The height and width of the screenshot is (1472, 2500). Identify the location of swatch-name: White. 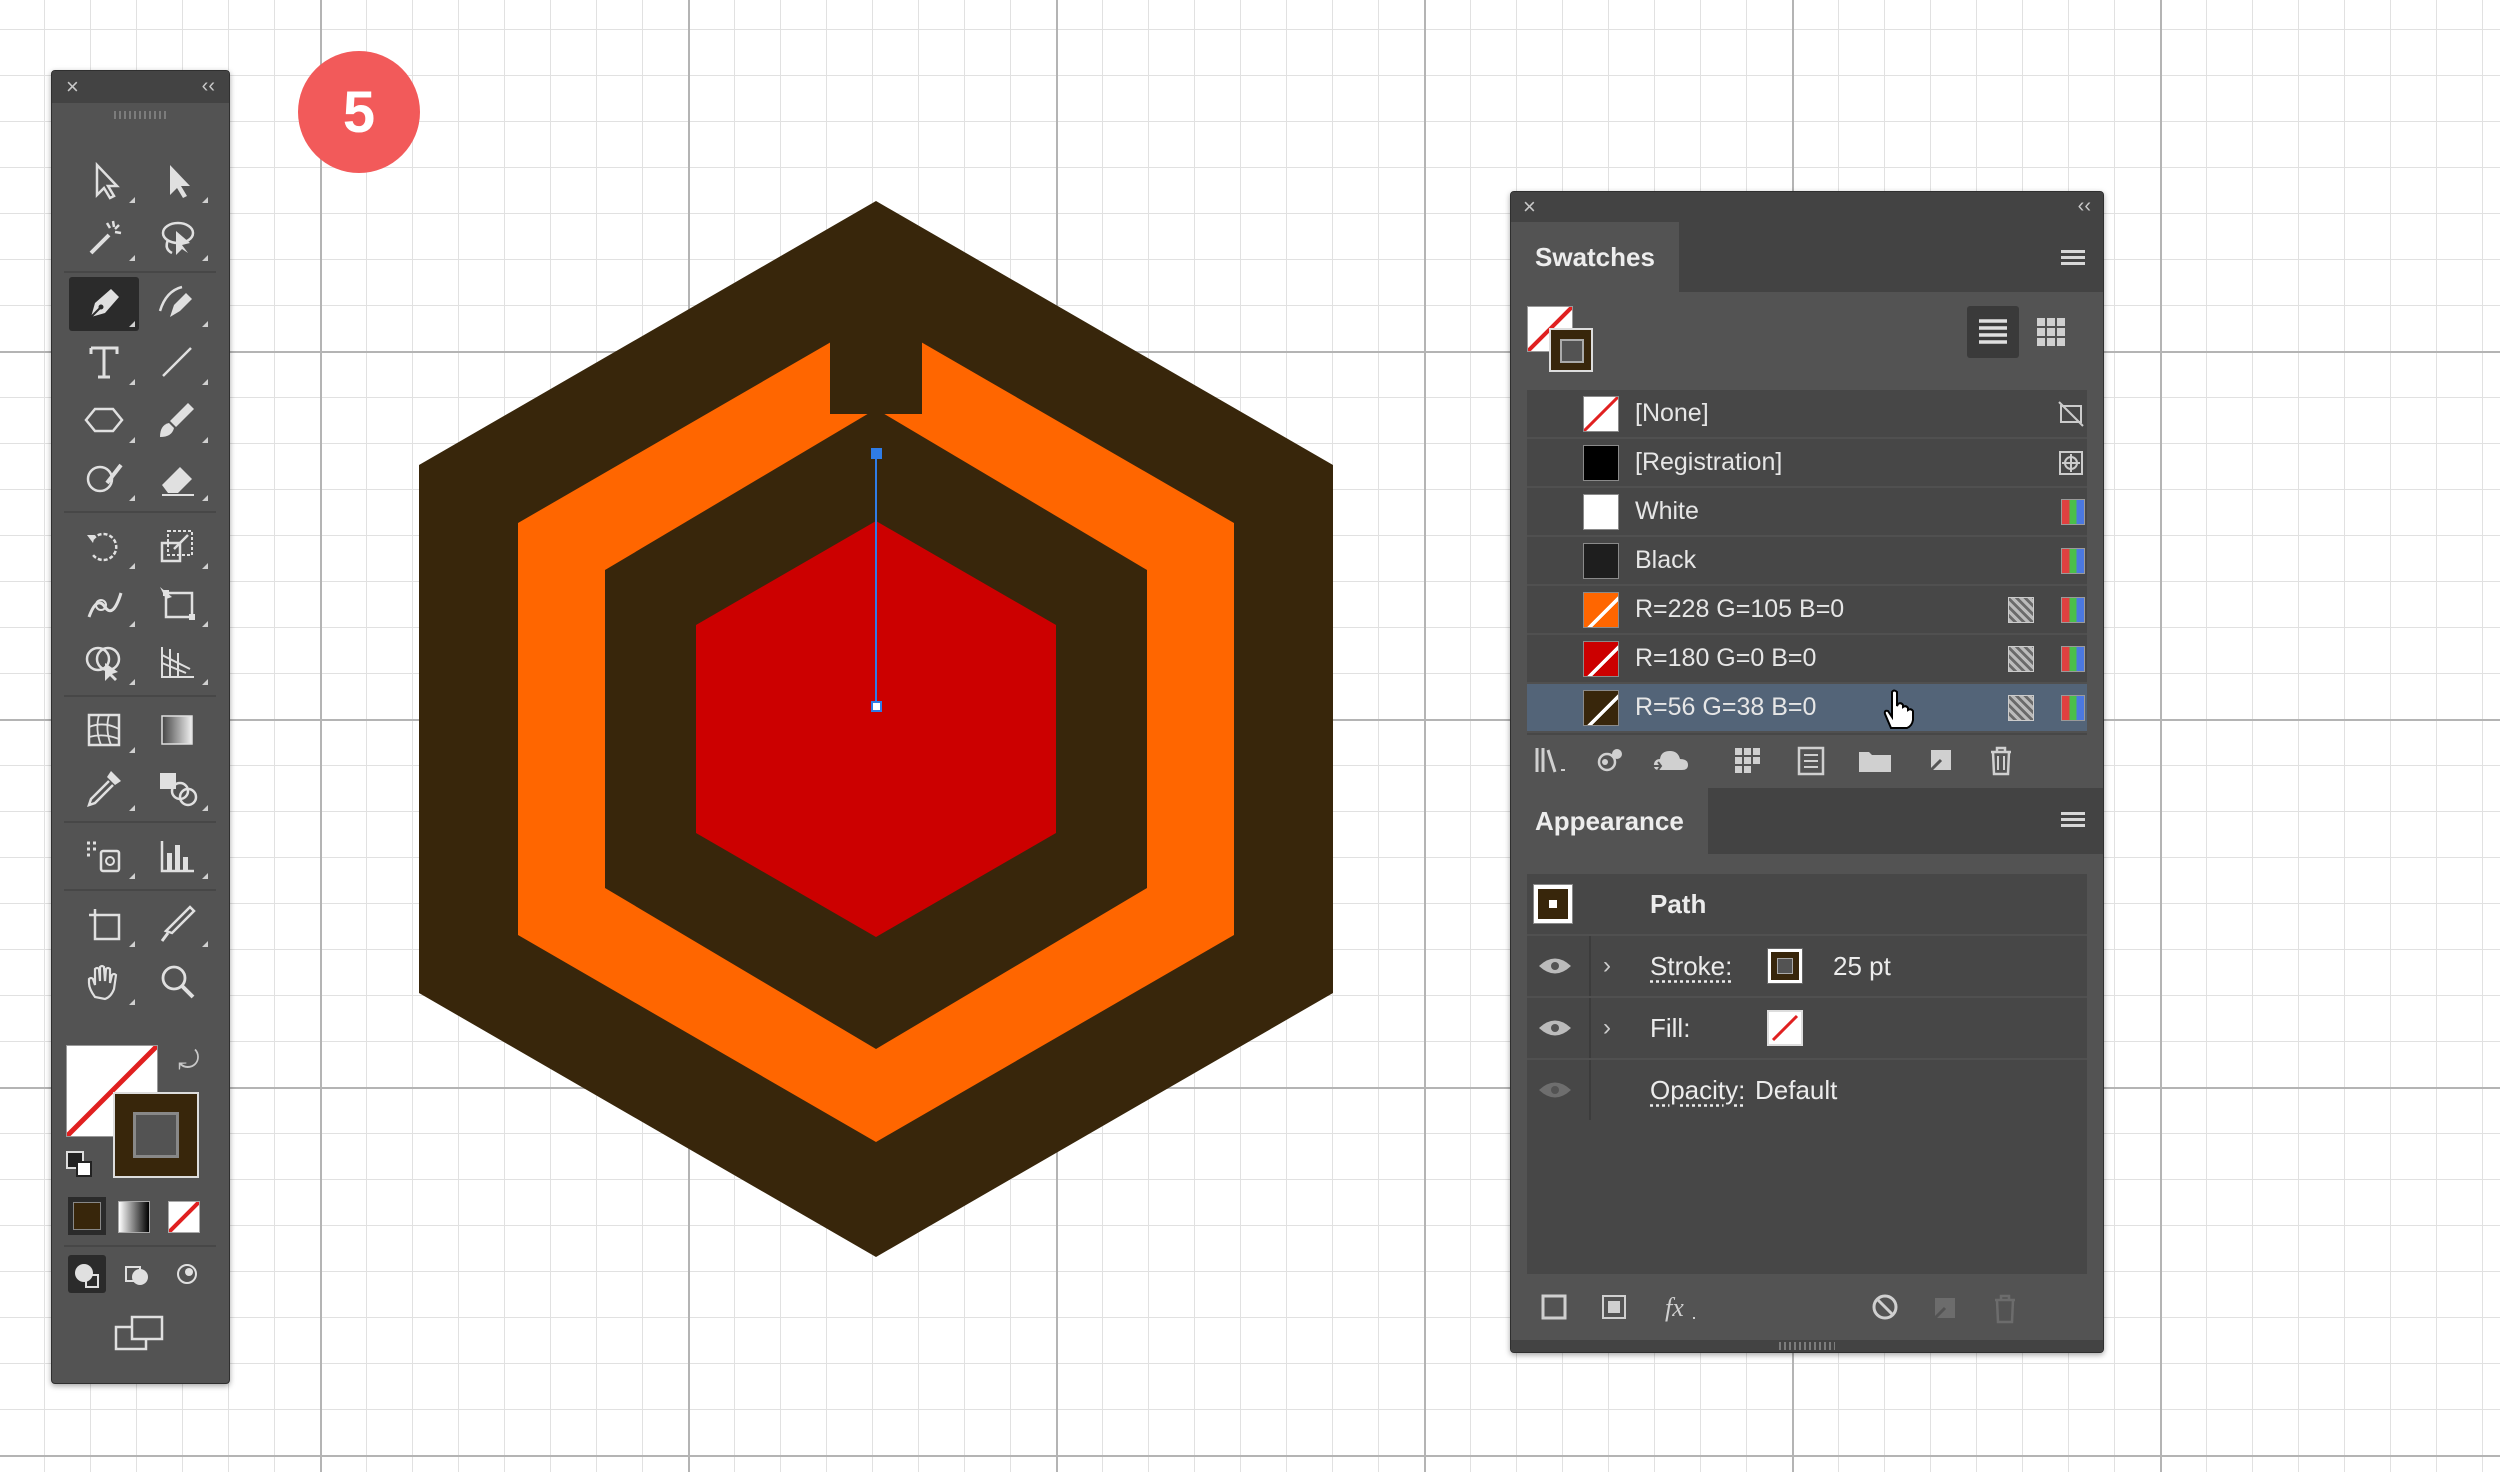
(1667, 511).